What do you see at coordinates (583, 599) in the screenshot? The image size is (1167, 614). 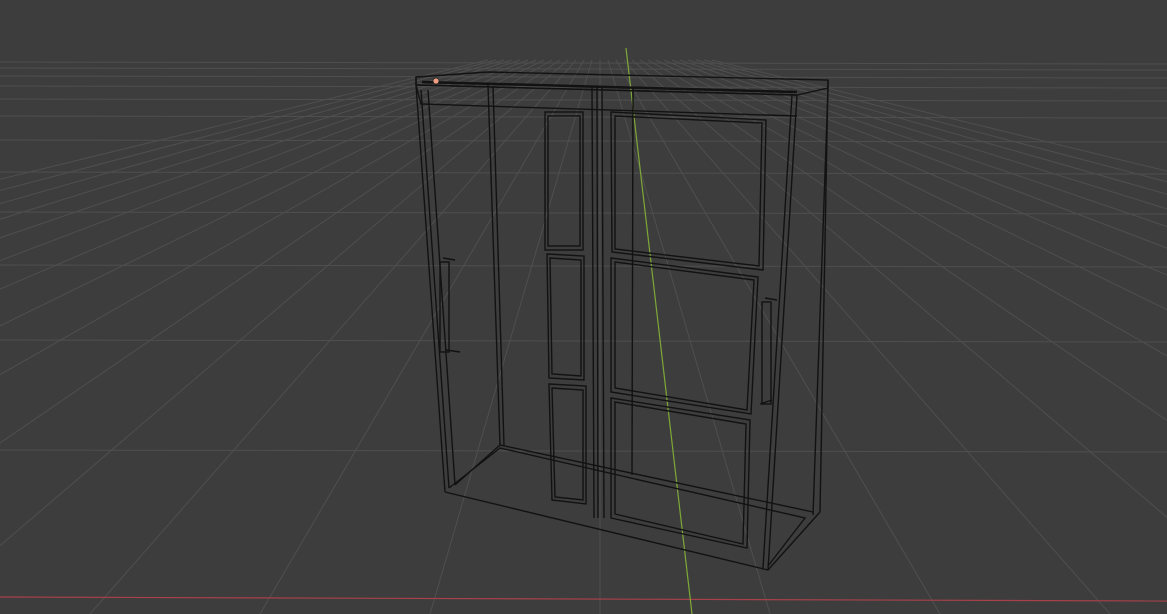 I see `x-axis-line` at bounding box center [583, 599].